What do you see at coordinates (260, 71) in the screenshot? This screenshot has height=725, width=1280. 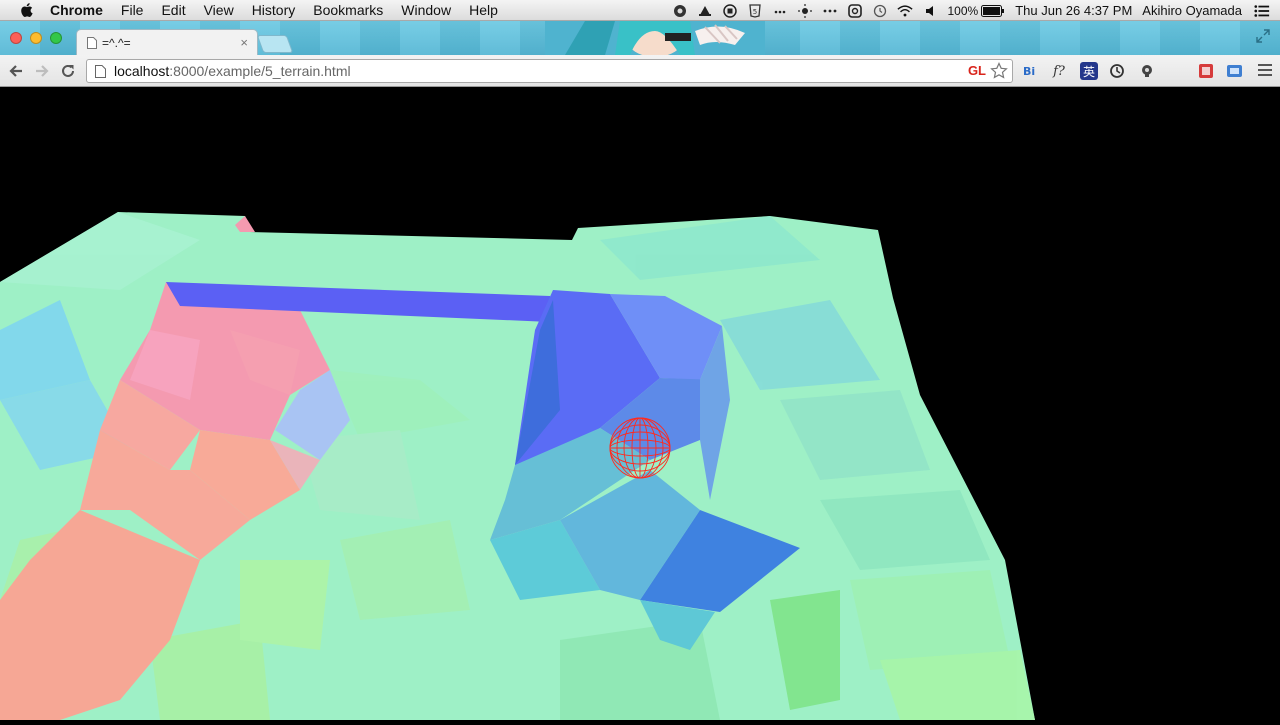 I see `url-path: :8000/example/5_terrain.html` at bounding box center [260, 71].